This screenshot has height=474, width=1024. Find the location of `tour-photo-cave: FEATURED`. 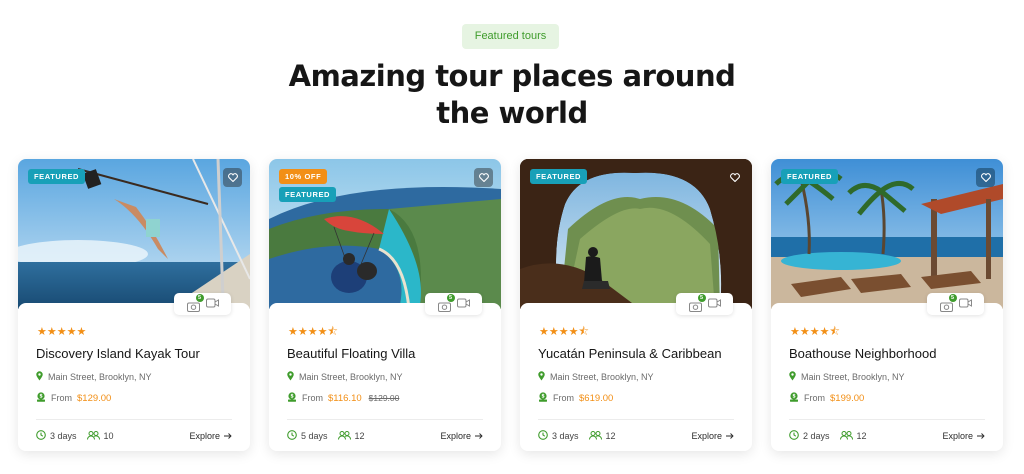

tour-photo-cave: FEATURED is located at coordinates (636, 234).